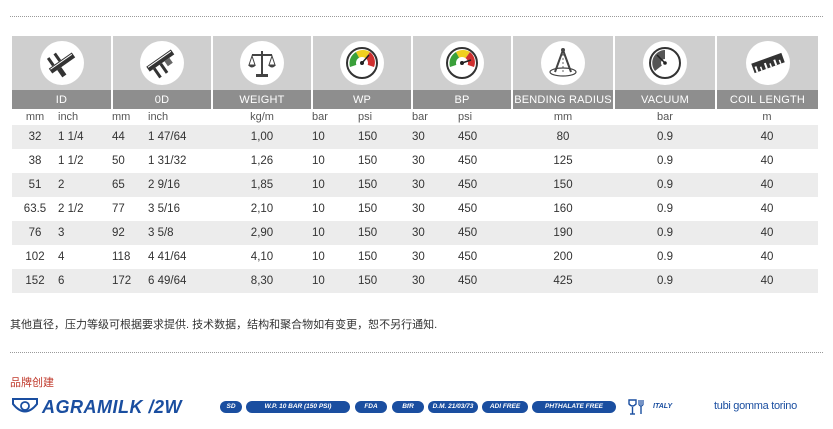 The height and width of the screenshot is (429, 833). What do you see at coordinates (563, 63) in the screenshot?
I see `icon-cell-bending-radius` at bounding box center [563, 63].